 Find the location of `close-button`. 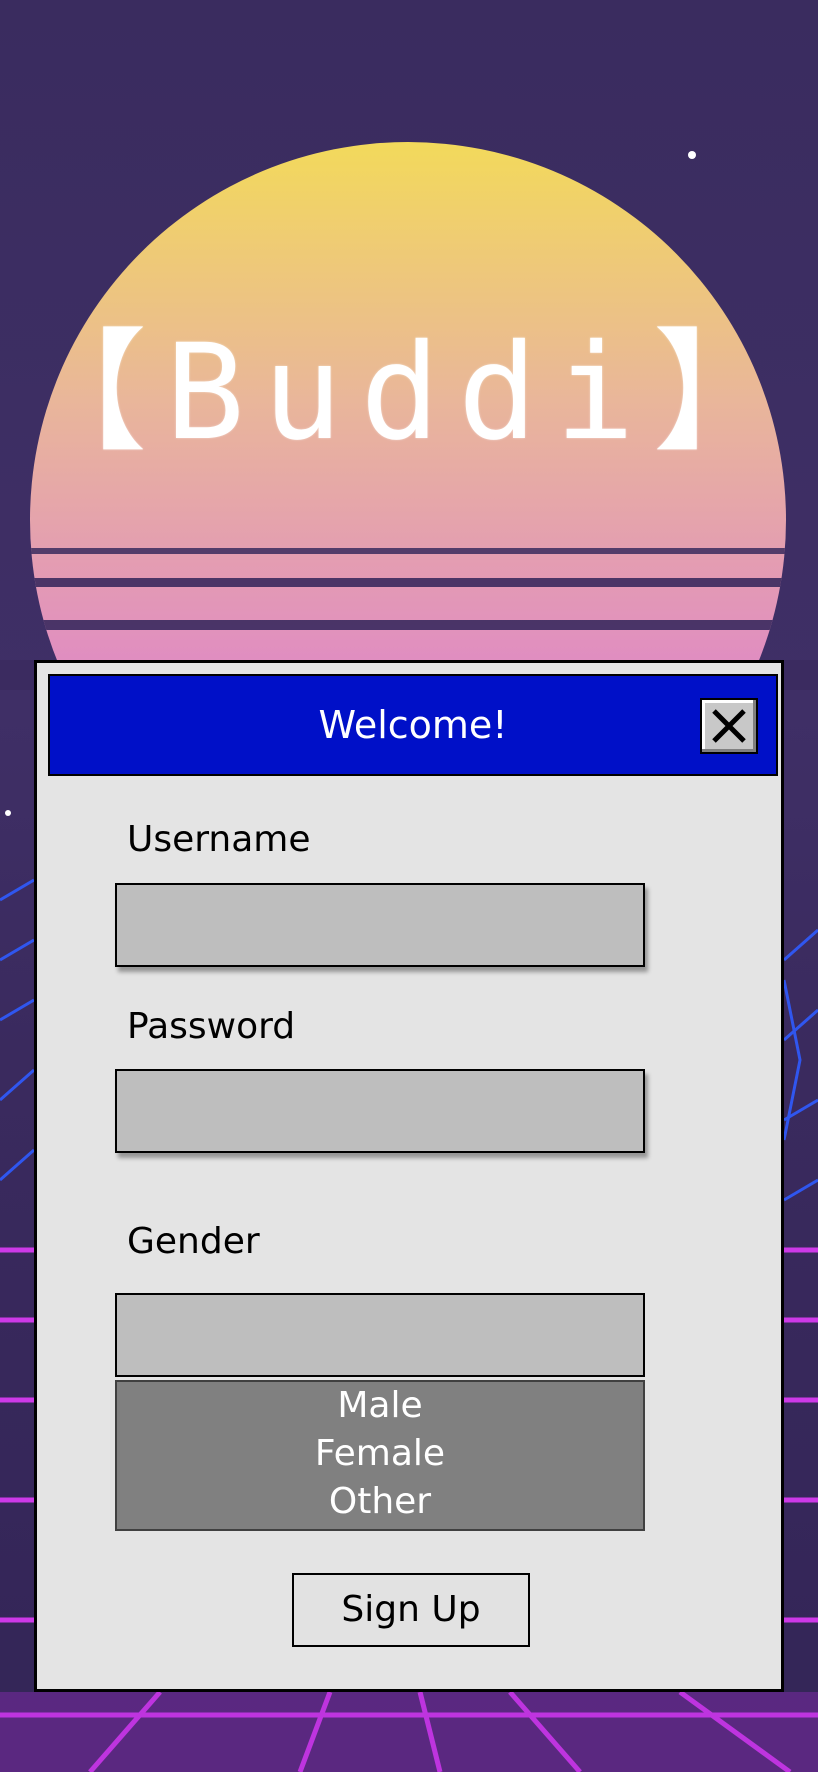

close-button is located at coordinates (729, 726).